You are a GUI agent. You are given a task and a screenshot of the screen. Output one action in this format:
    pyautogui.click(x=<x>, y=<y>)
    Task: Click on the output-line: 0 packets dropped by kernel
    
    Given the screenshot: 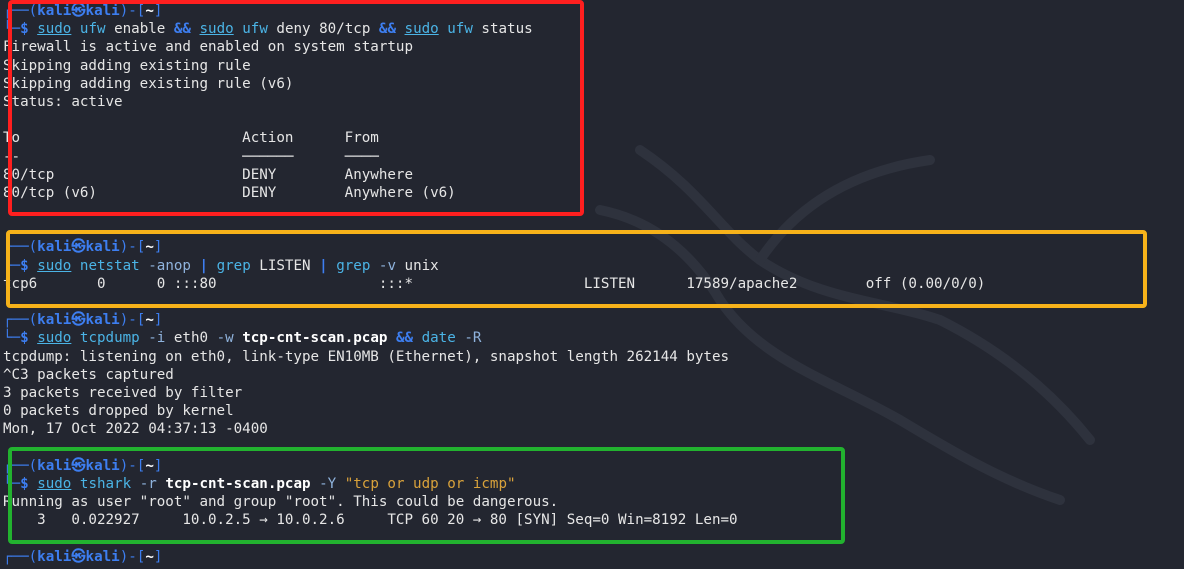 What is the action you would take?
    pyautogui.click(x=118, y=411)
    